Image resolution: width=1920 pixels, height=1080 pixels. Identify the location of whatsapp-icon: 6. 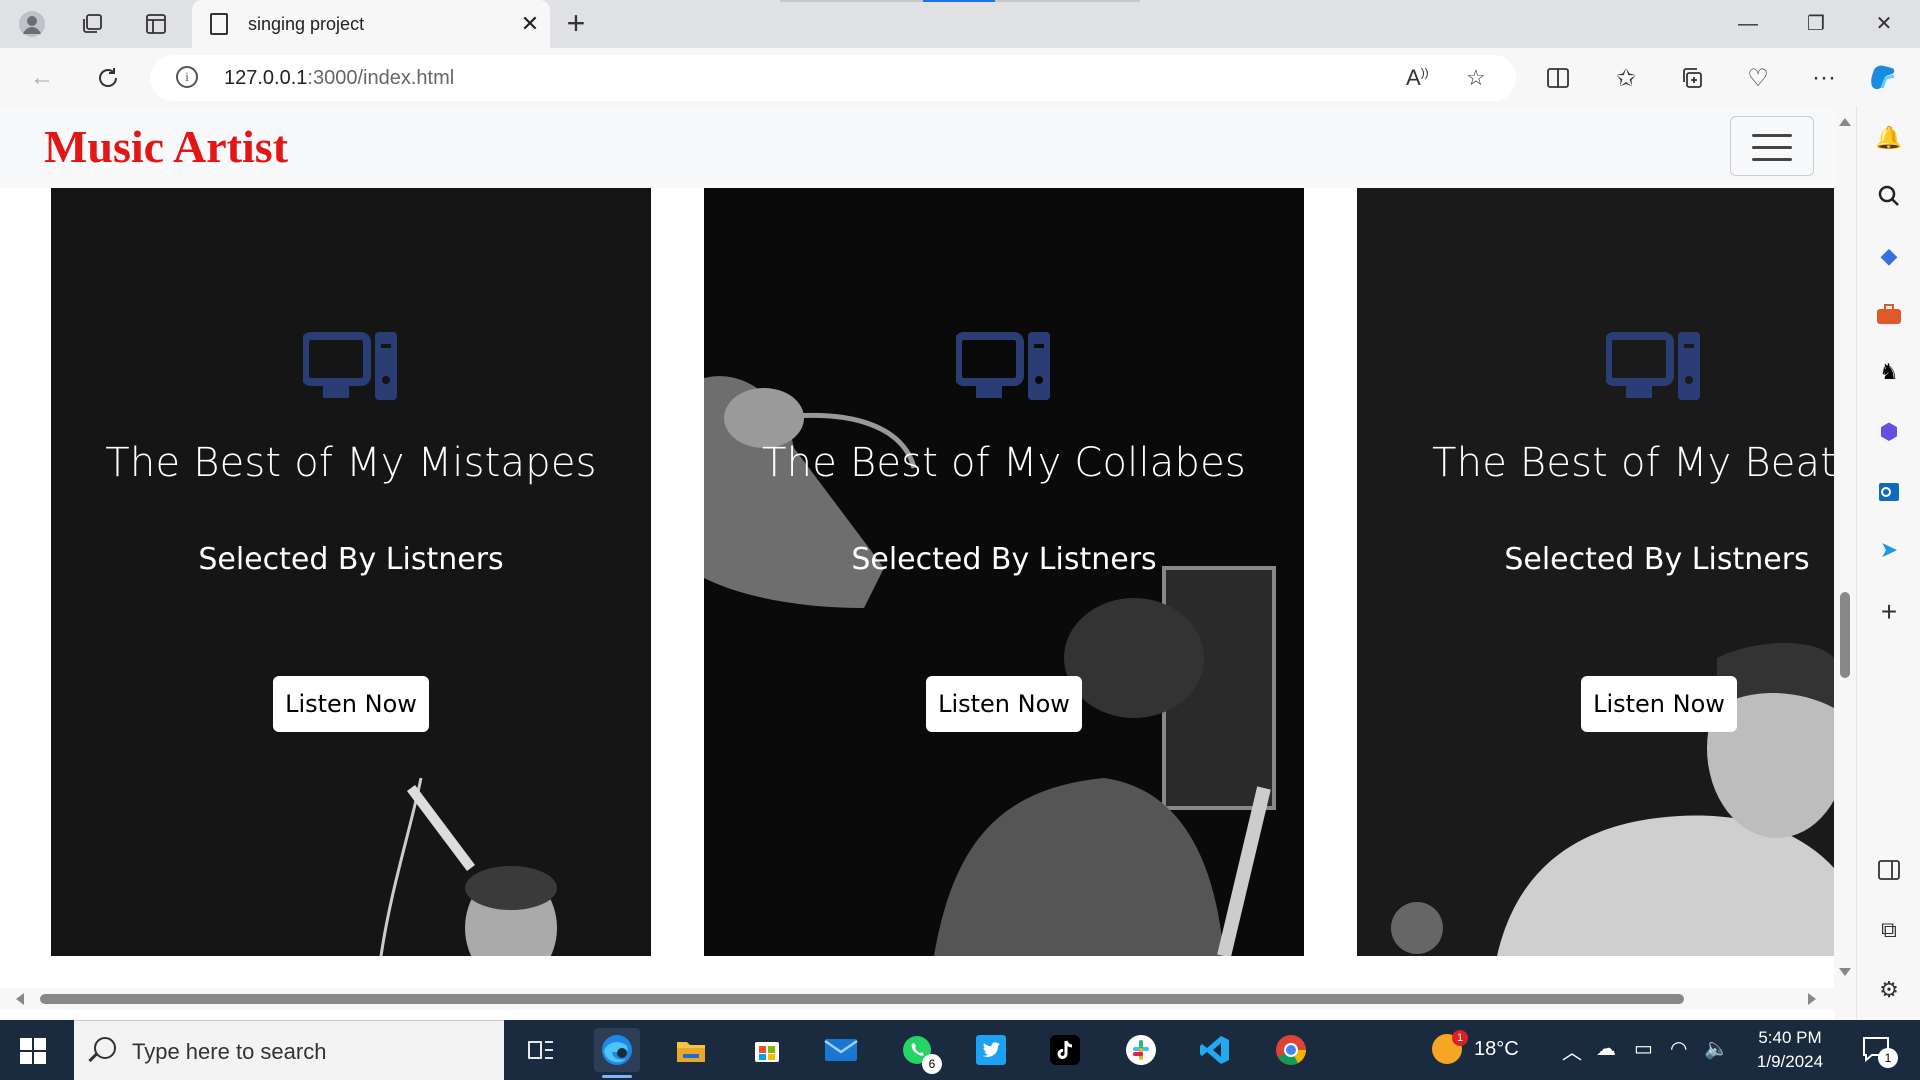
(918, 1051).